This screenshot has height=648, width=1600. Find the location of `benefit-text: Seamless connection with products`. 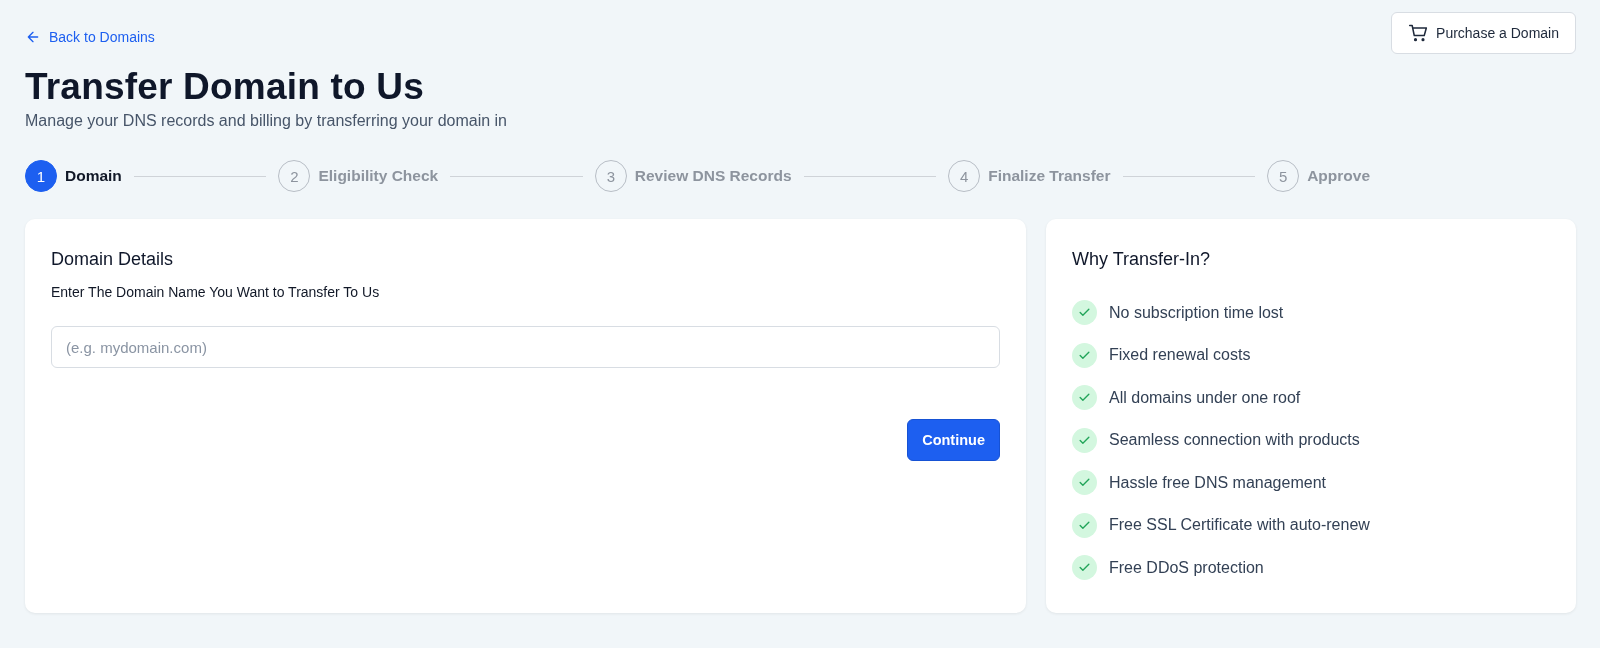

benefit-text: Seamless connection with products is located at coordinates (1234, 440).